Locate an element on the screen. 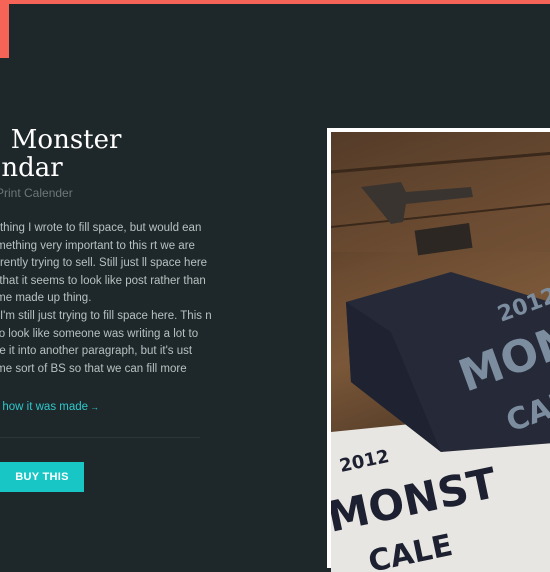 This screenshot has width=550, height=572. product-subtitle: n Print Calender is located at coordinates (36, 193).